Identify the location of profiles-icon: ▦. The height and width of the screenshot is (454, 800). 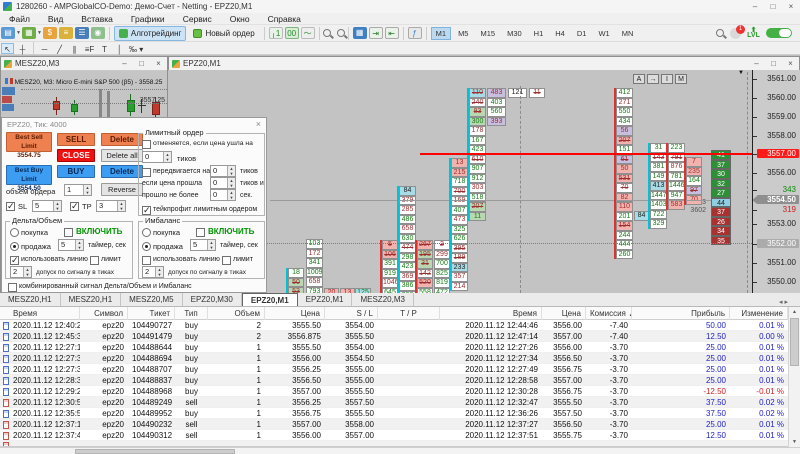
(28, 33).